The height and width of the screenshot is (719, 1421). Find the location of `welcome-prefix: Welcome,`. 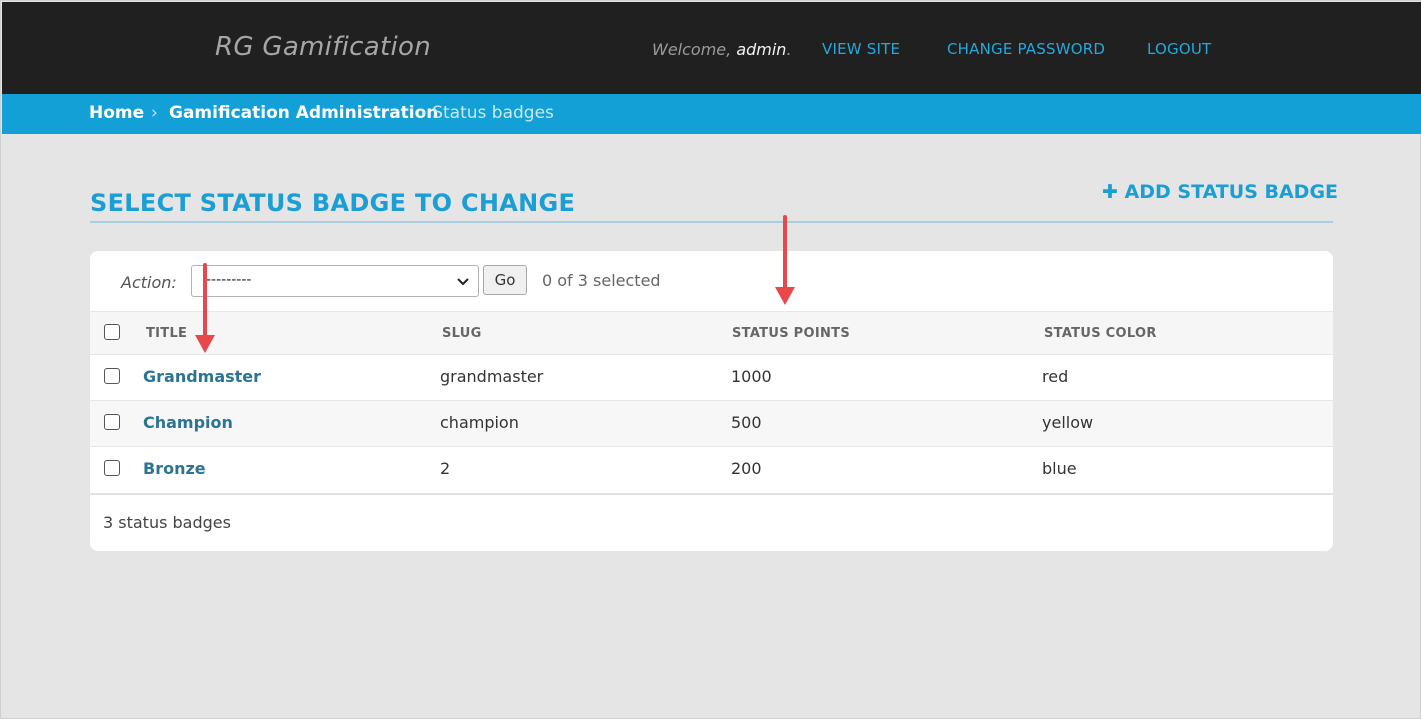

welcome-prefix: Welcome, is located at coordinates (692, 49).